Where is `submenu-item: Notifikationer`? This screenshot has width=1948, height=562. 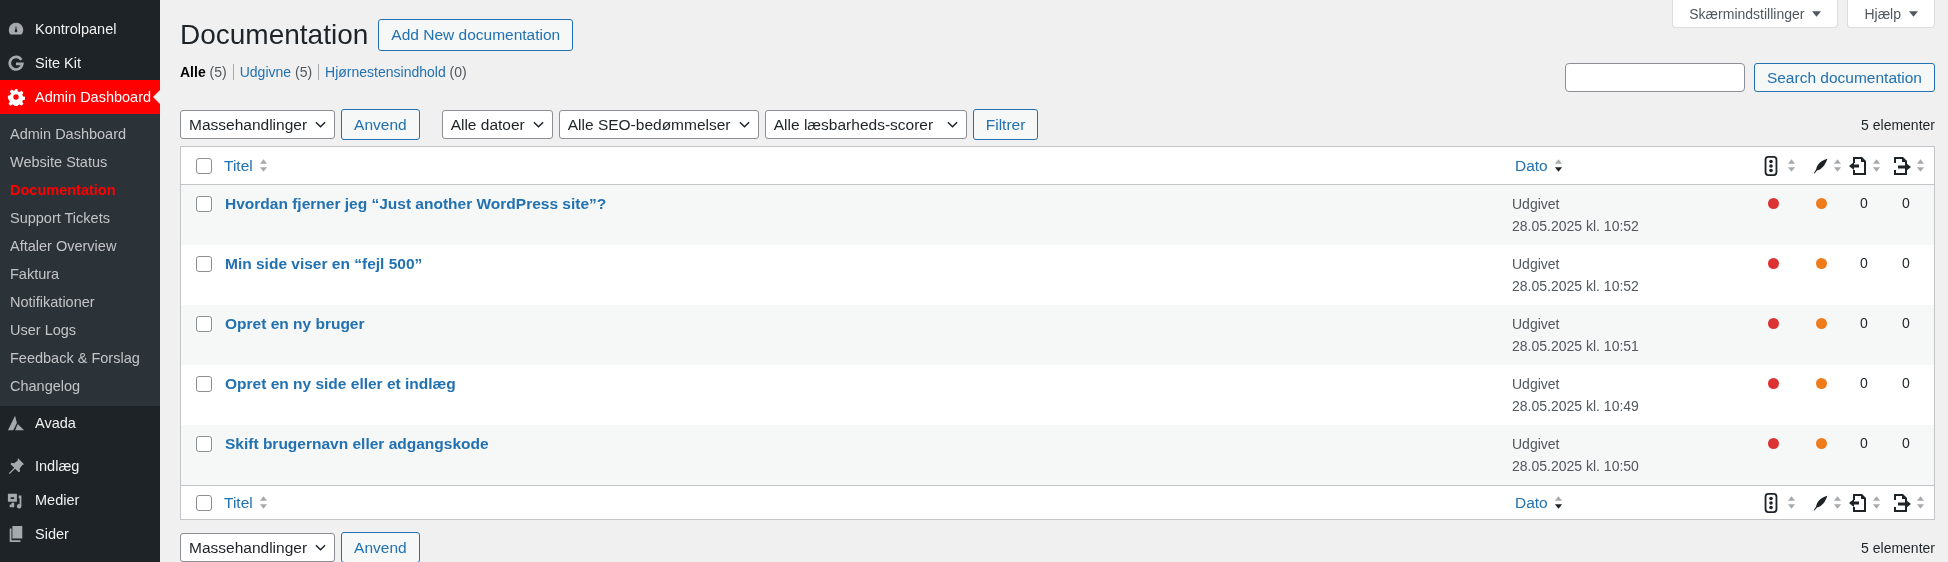
submenu-item: Notifikationer is located at coordinates (80, 302).